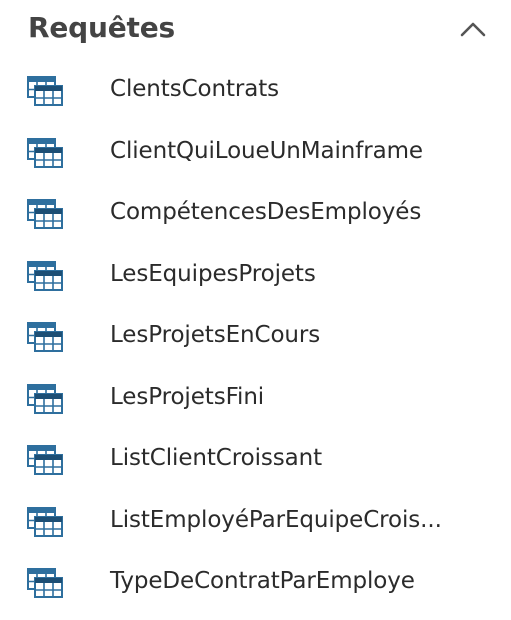  Describe the element at coordinates (101, 27) in the screenshot. I see `group-title: Requêtes` at that location.